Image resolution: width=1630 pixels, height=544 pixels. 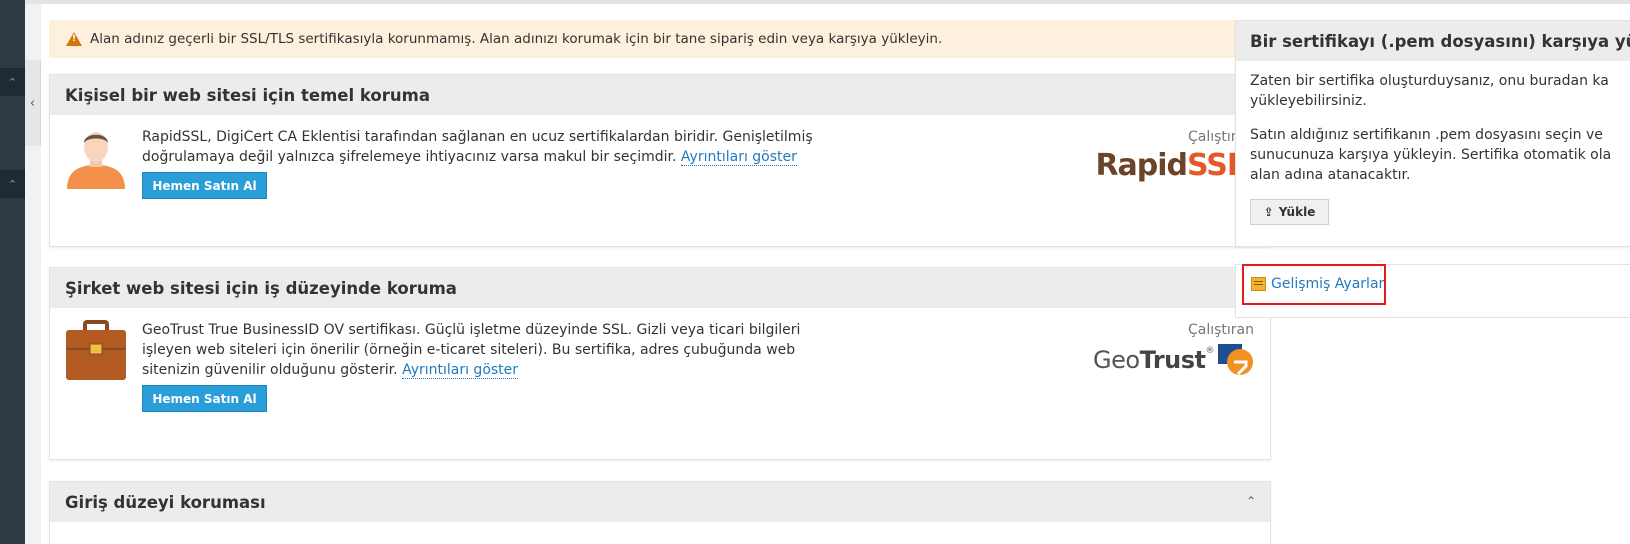 I want to click on logo-part-a: Rapid, so click(x=1141, y=165).